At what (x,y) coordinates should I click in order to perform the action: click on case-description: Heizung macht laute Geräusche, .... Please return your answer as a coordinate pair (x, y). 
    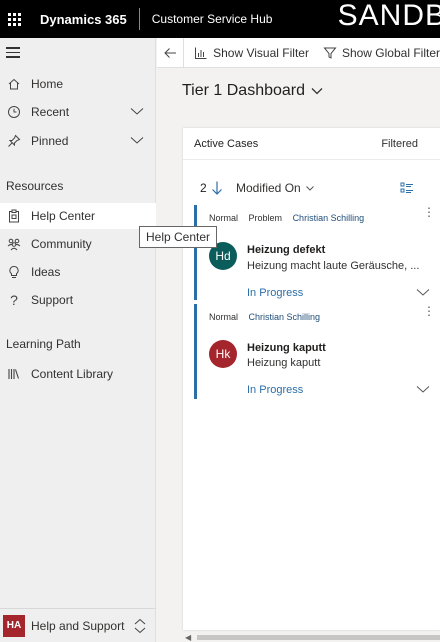
    Looking at the image, I should click on (333, 266).